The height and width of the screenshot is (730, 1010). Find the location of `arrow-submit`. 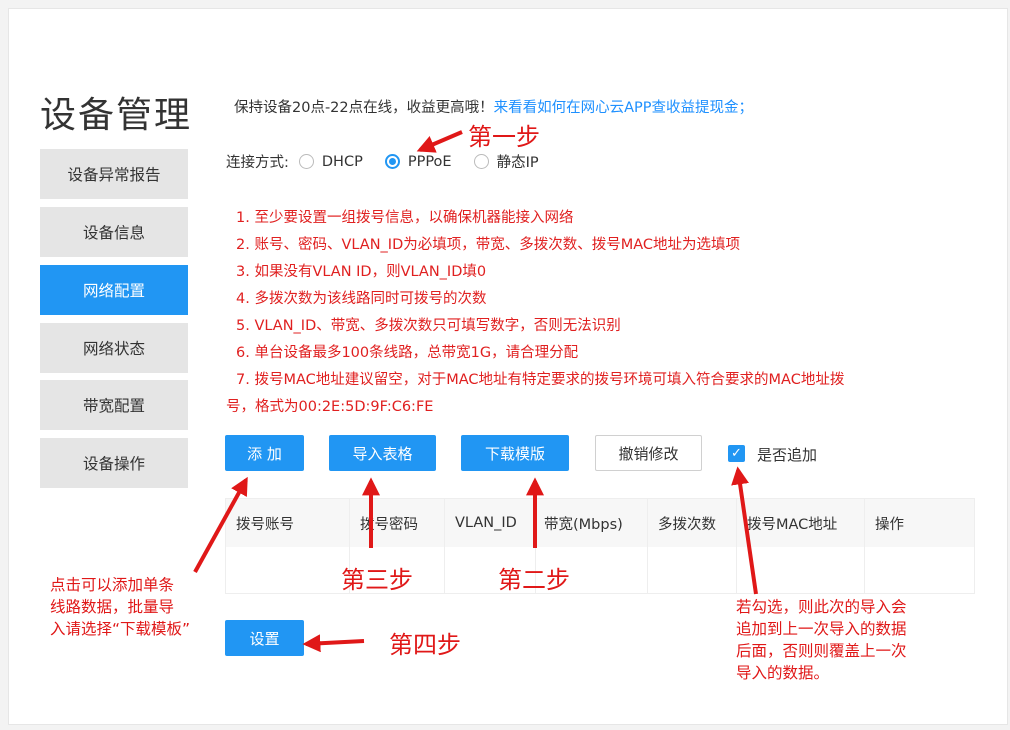

arrow-submit is located at coordinates (333, 643).